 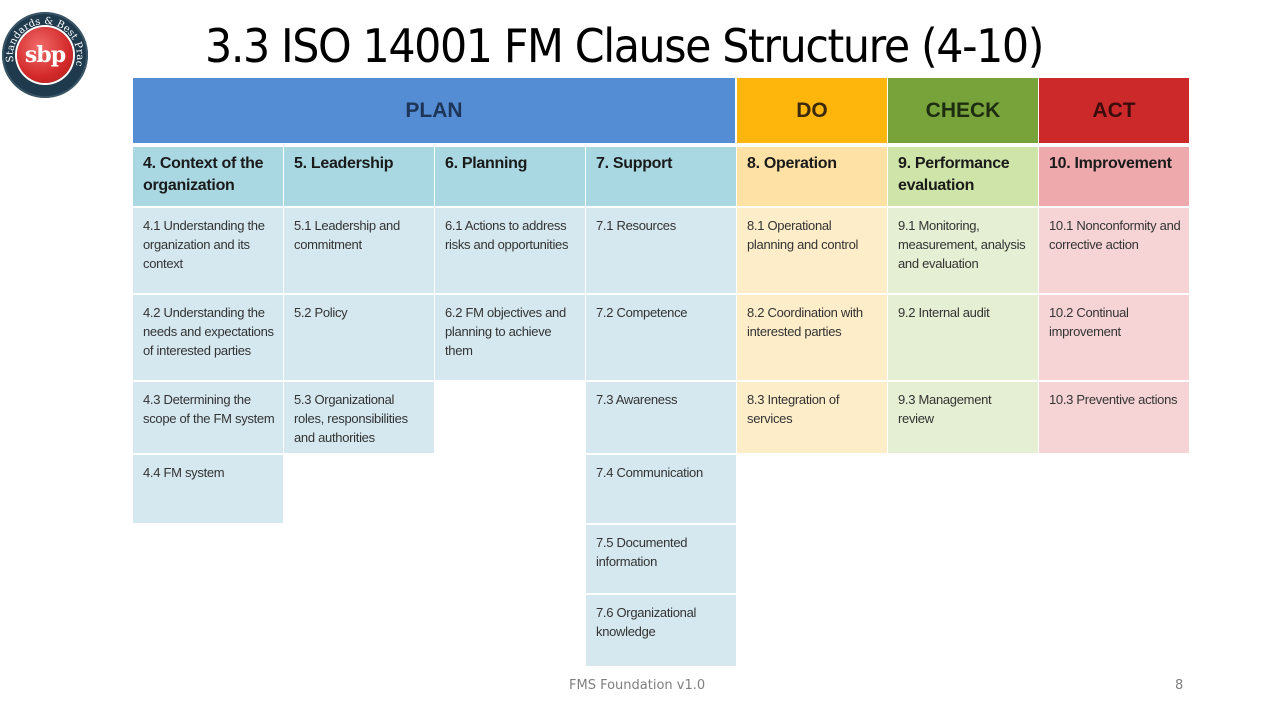 What do you see at coordinates (812, 250) in the screenshot?
I see `clause-item: 8.1 Operational planning and control` at bounding box center [812, 250].